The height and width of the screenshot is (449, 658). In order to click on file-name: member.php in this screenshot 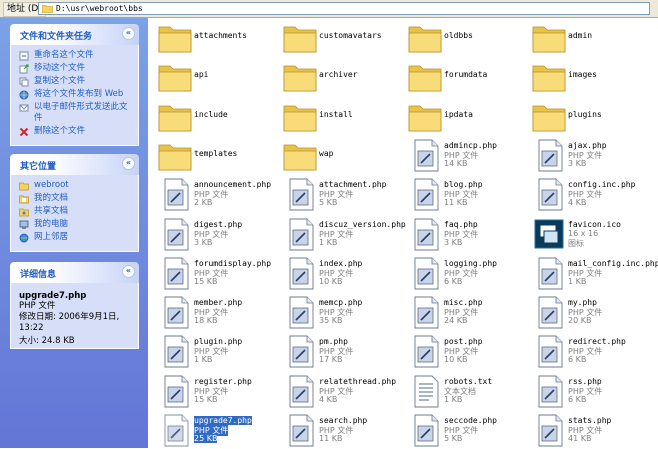, I will do `click(218, 303)`.